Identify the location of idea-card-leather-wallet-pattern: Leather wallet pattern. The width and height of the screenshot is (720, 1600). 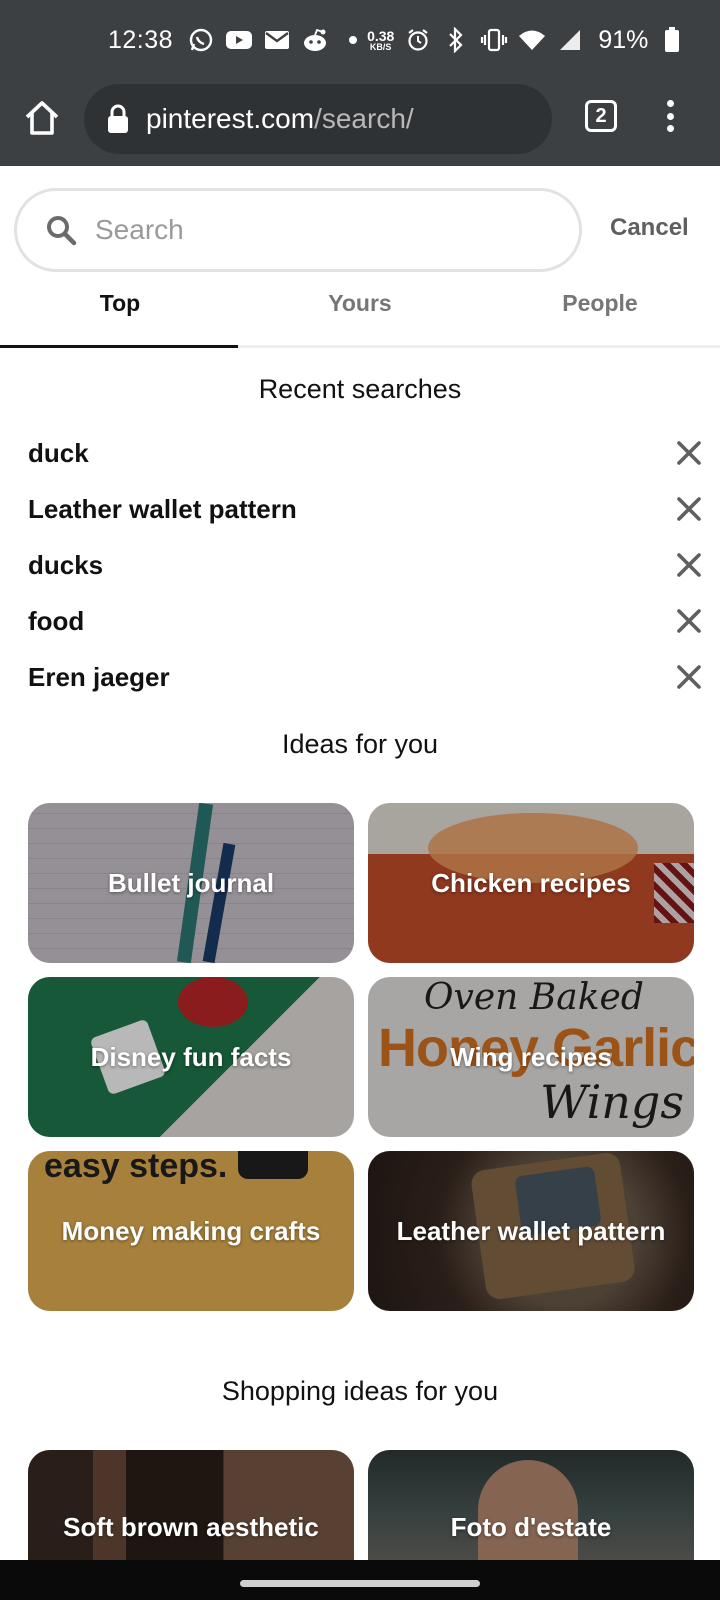
(531, 1231).